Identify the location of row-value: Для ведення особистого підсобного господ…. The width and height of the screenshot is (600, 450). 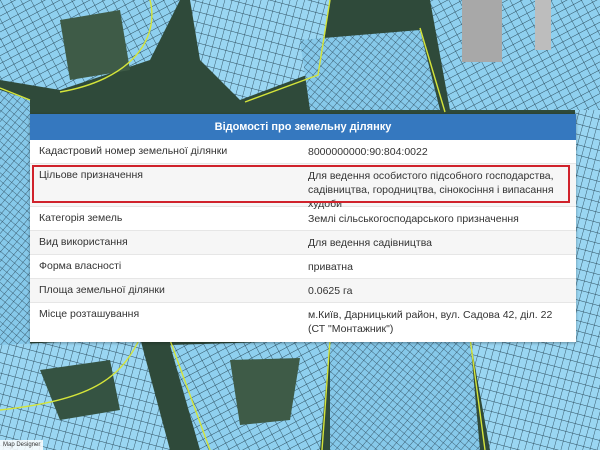
(431, 190).